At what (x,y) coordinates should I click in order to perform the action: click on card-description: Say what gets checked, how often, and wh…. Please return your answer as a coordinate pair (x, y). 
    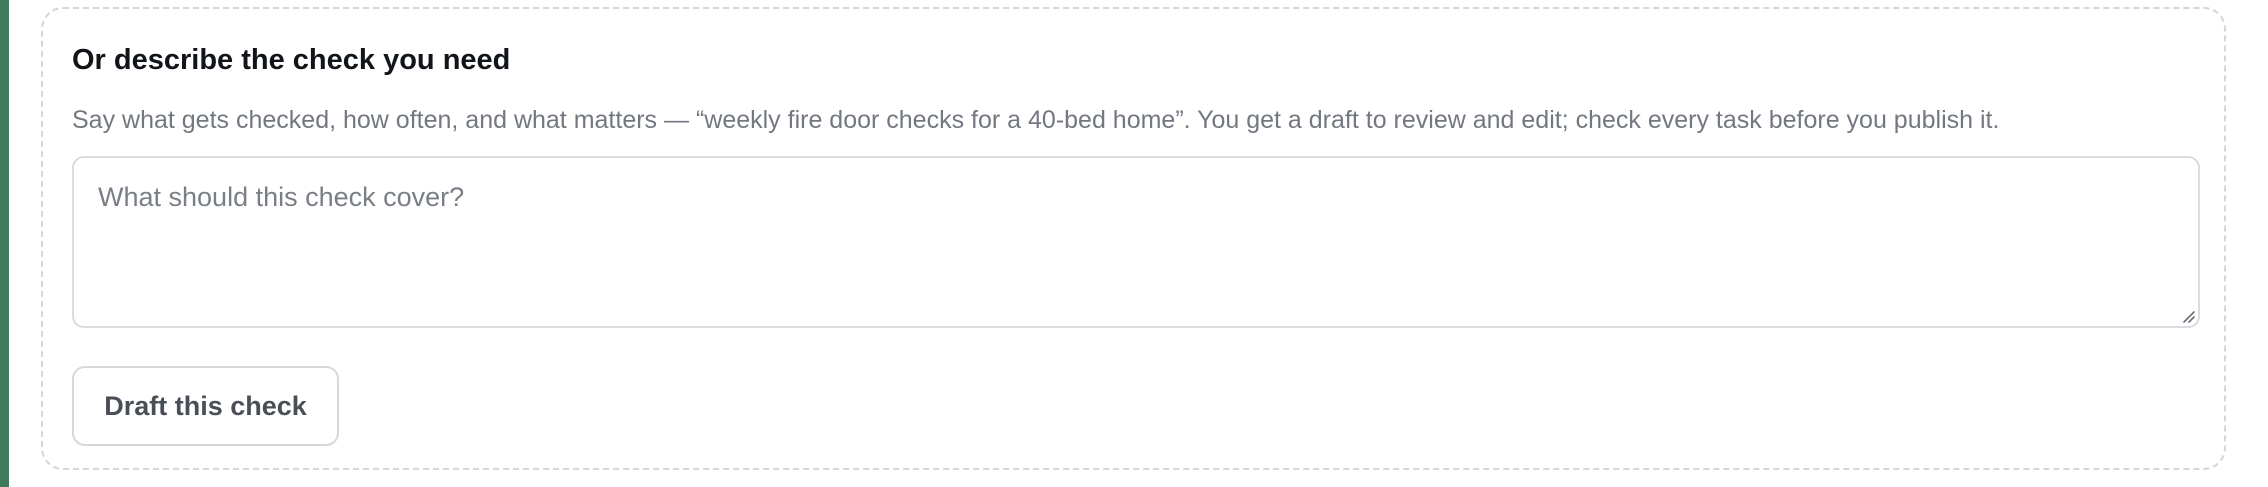
    Looking at the image, I should click on (1036, 120).